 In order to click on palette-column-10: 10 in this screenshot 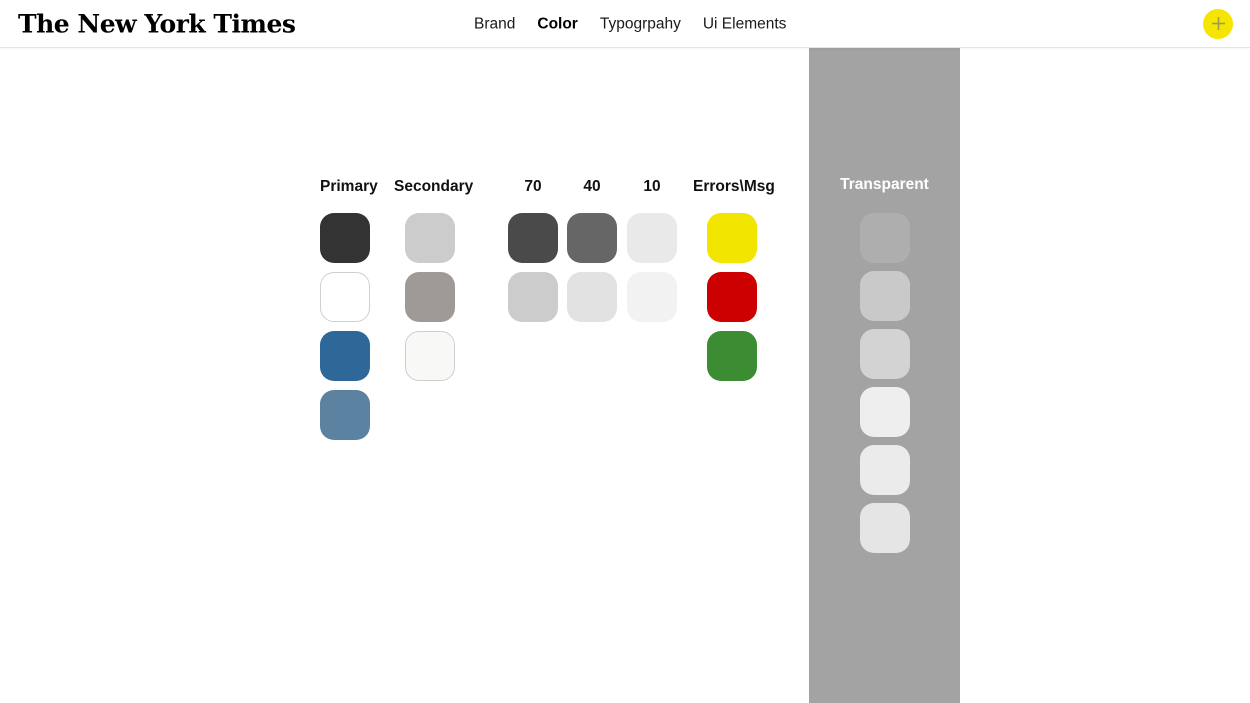, I will do `click(652, 249)`.